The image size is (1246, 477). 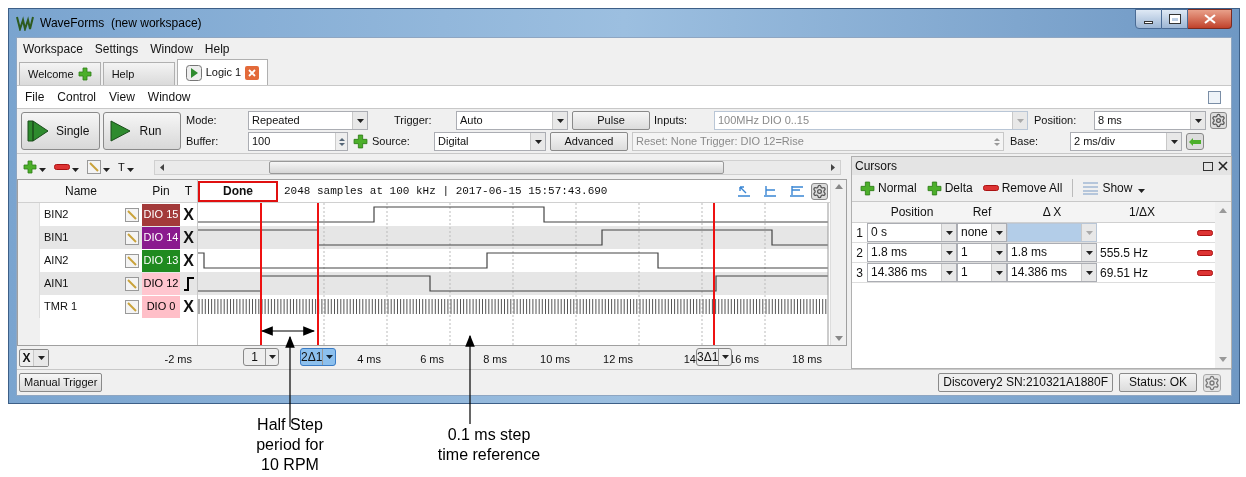 I want to click on source-label: Source:, so click(x=391, y=142).